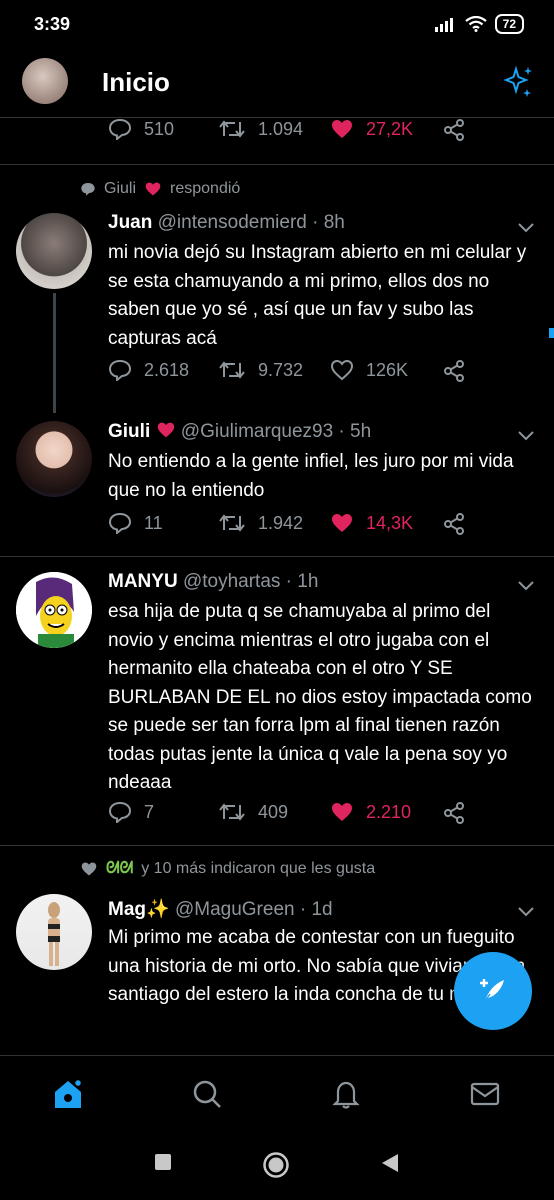 This screenshot has width=554, height=1200. I want to click on recent-apps-icon, so click(163, 1162).